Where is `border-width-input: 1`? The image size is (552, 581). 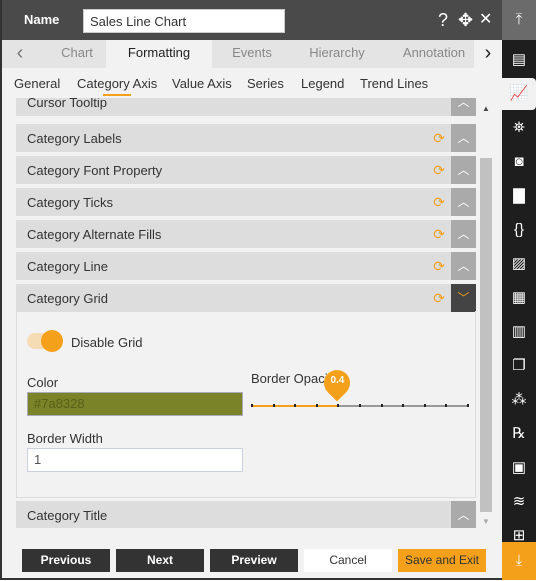
border-width-input: 1 is located at coordinates (135, 460).